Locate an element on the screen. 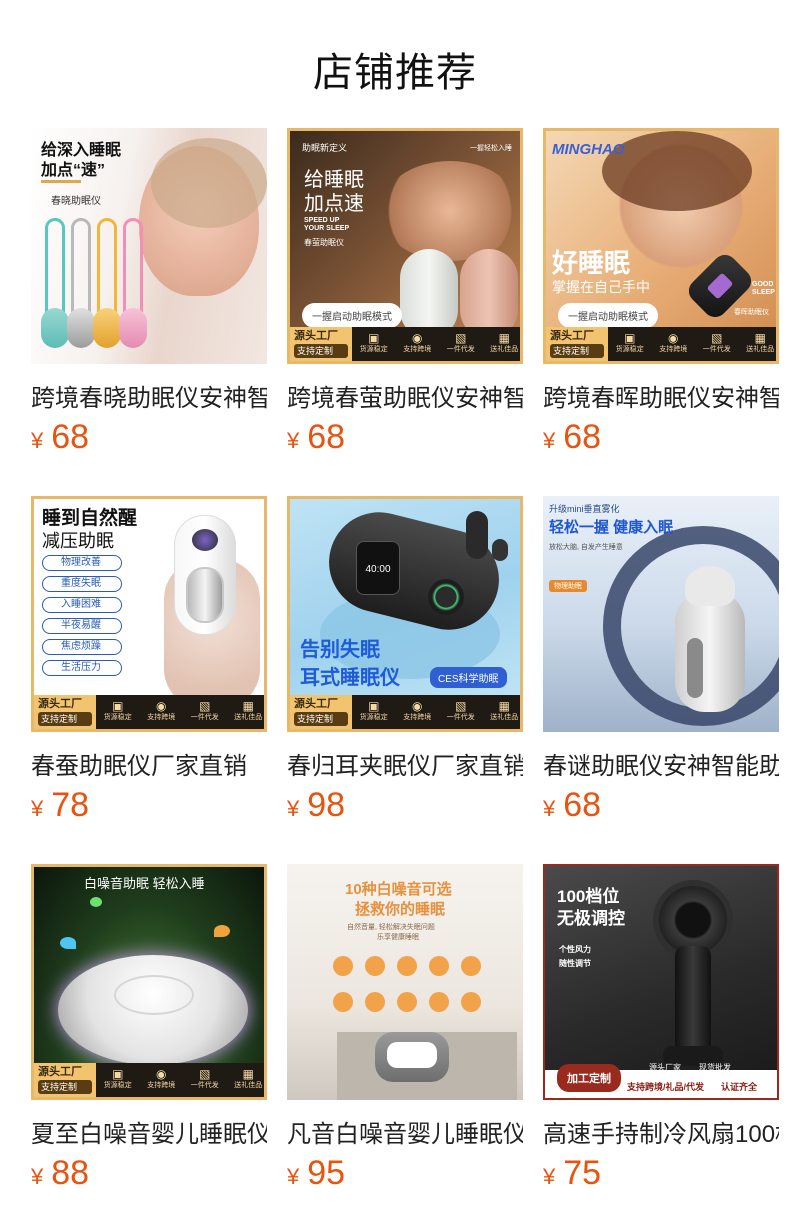 This screenshot has width=790, height=1232. product-image: 给深入睡眠 加点“速” 春晓助眠仪 is located at coordinates (149, 246).